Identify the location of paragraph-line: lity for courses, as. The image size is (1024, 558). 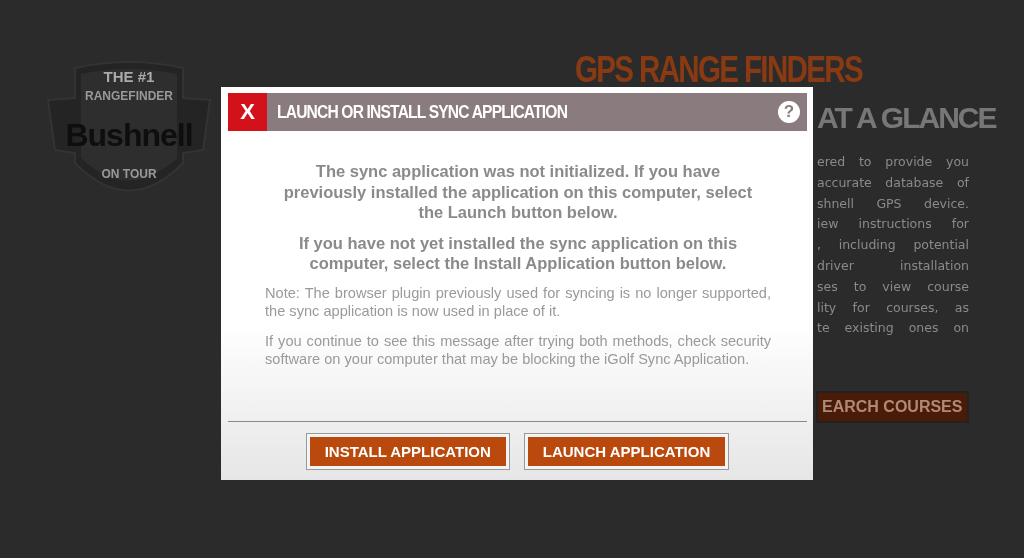
(893, 307).